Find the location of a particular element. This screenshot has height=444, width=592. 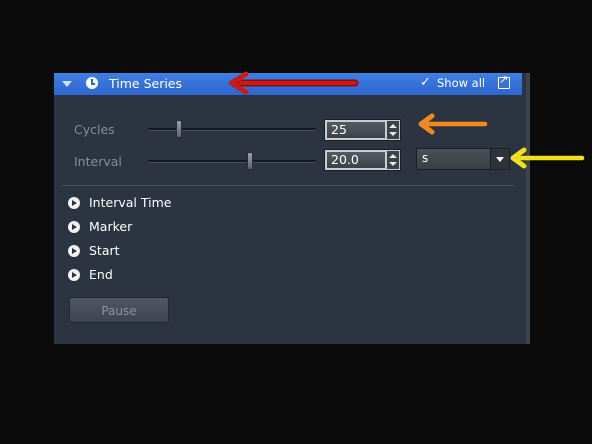

annotation-arrows is located at coordinates (406, 120).